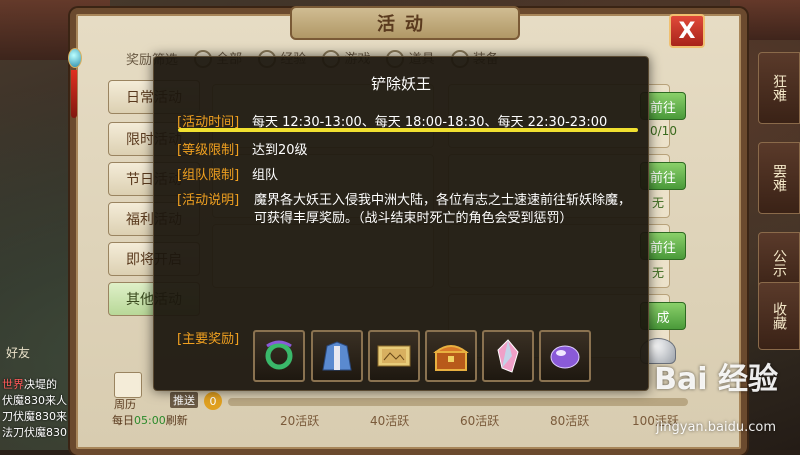 Image resolution: width=800 pixels, height=455 pixels. I want to click on close-icon: X, so click(687, 31).